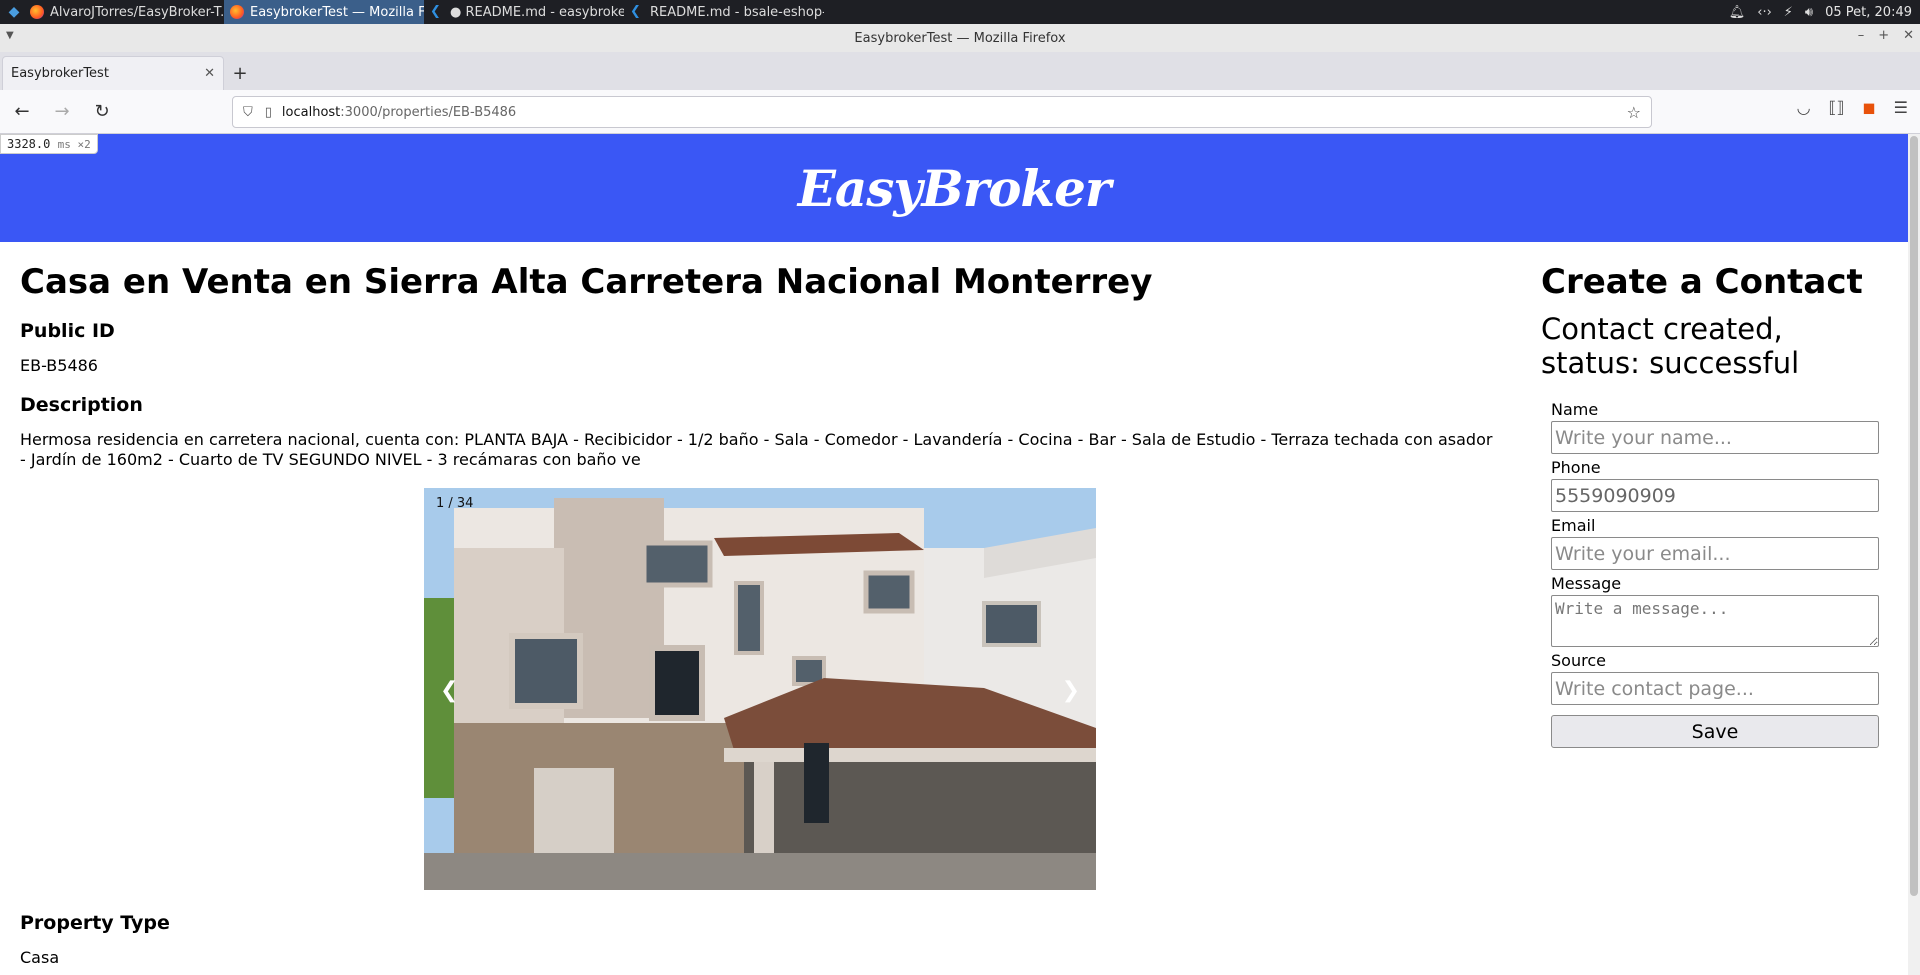 The height and width of the screenshot is (975, 1920). I want to click on phone-label: Phone, so click(1576, 467).